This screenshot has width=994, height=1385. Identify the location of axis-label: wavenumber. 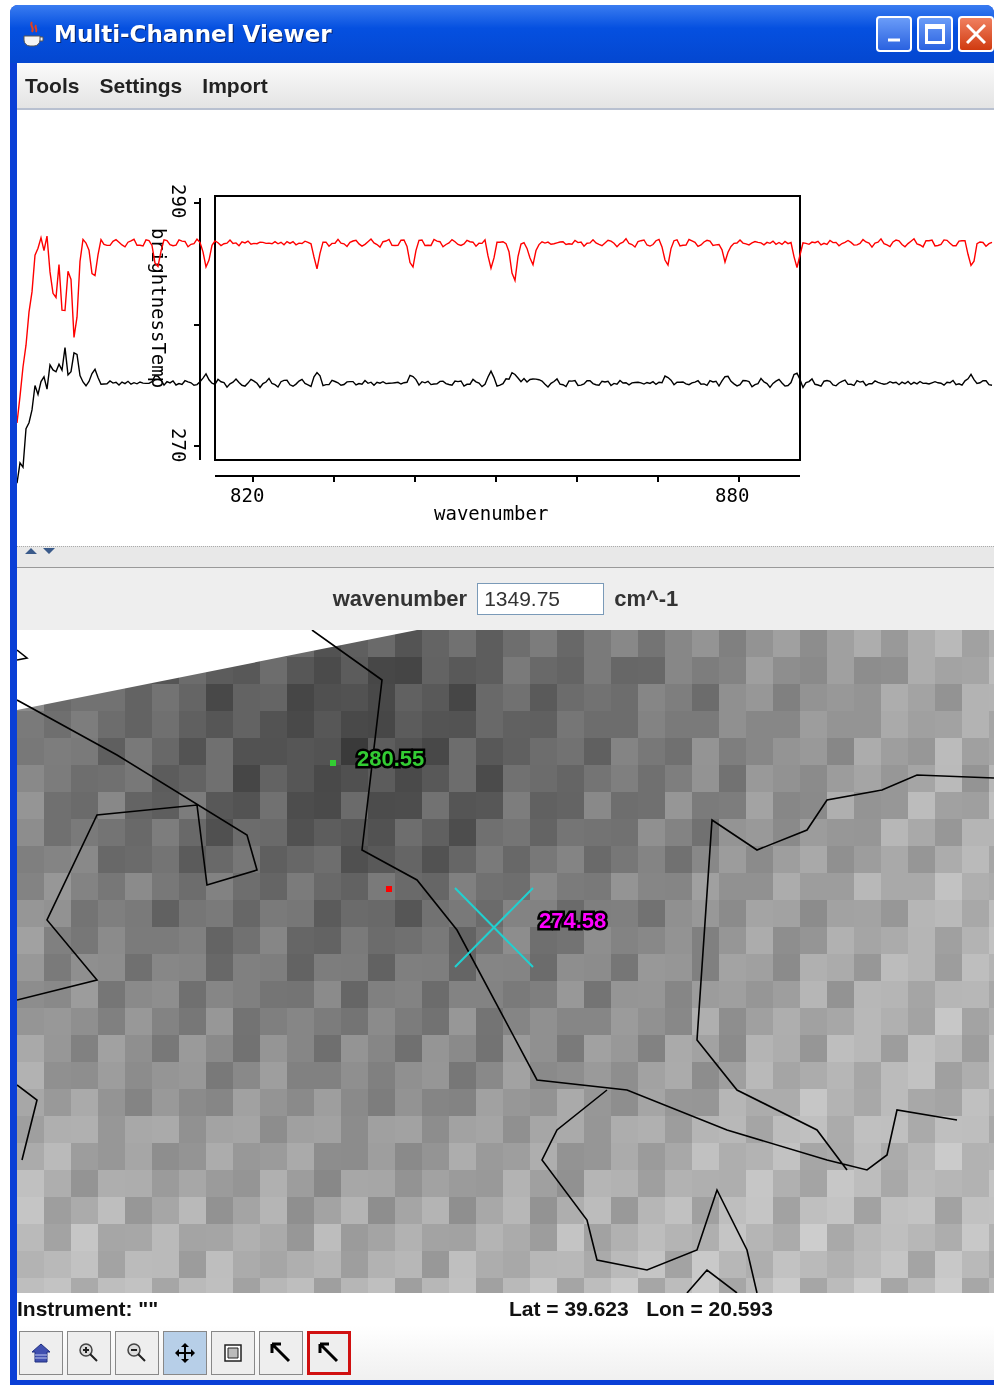
(491, 513).